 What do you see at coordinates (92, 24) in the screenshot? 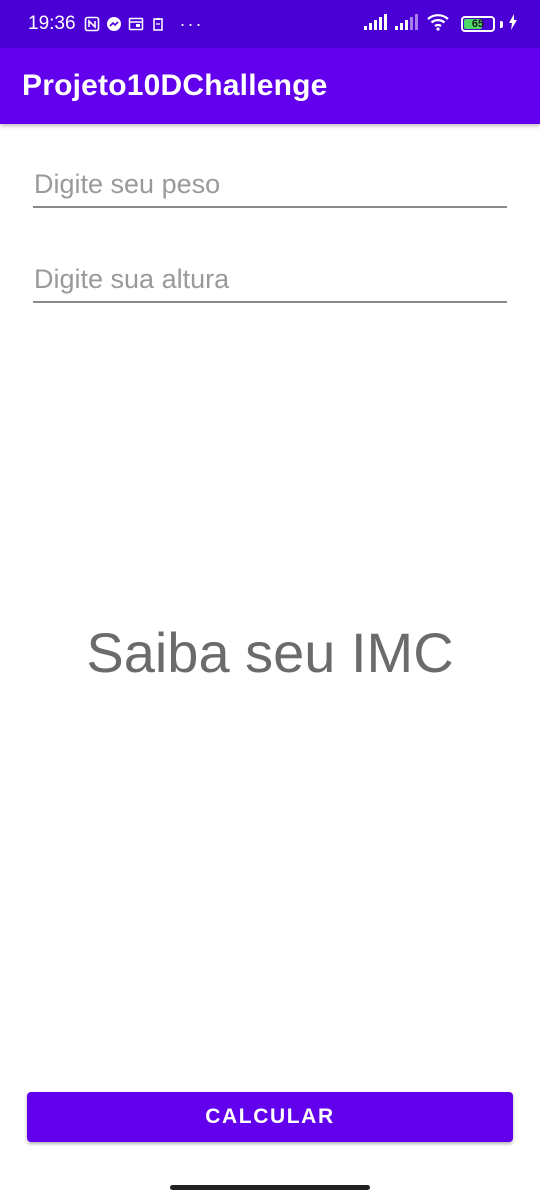
I see `nfc-icon` at bounding box center [92, 24].